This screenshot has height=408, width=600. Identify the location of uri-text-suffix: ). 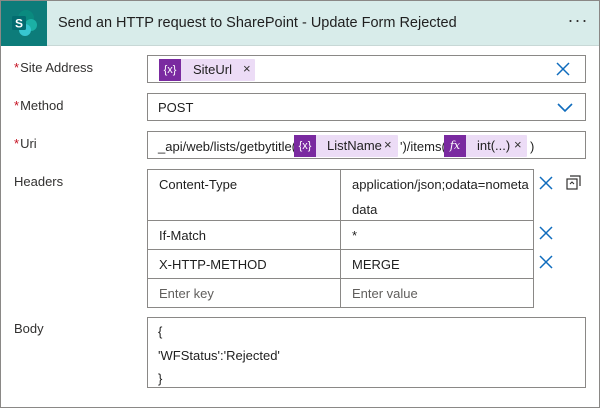
(532, 146).